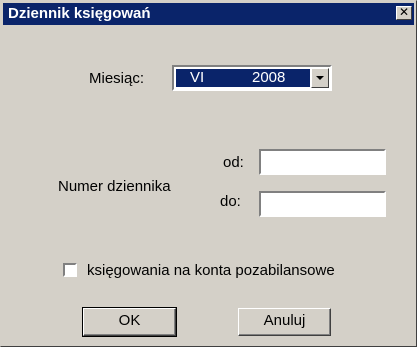  I want to click on from-label: od:, so click(233, 162).